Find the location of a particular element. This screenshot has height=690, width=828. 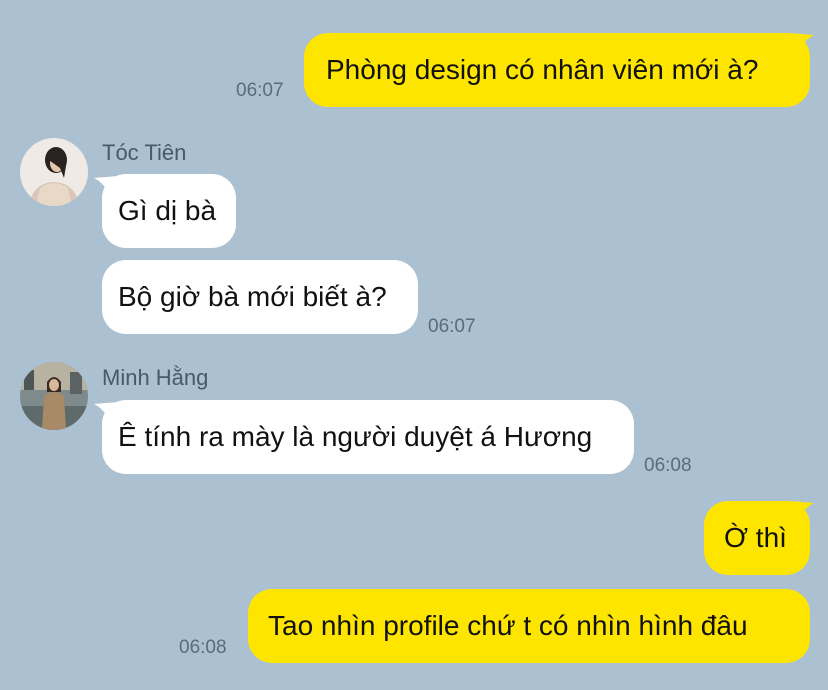

message-bubble-incoming: Gì dị bà is located at coordinates (169, 211).